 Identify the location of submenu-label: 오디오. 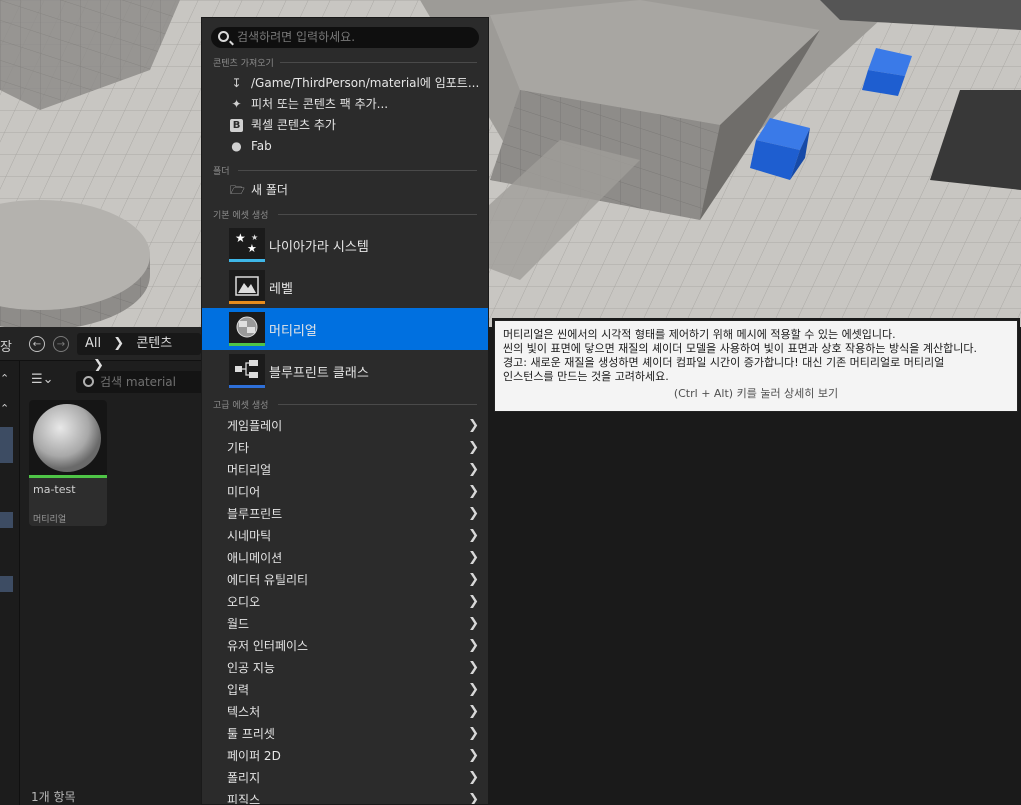
(244, 602).